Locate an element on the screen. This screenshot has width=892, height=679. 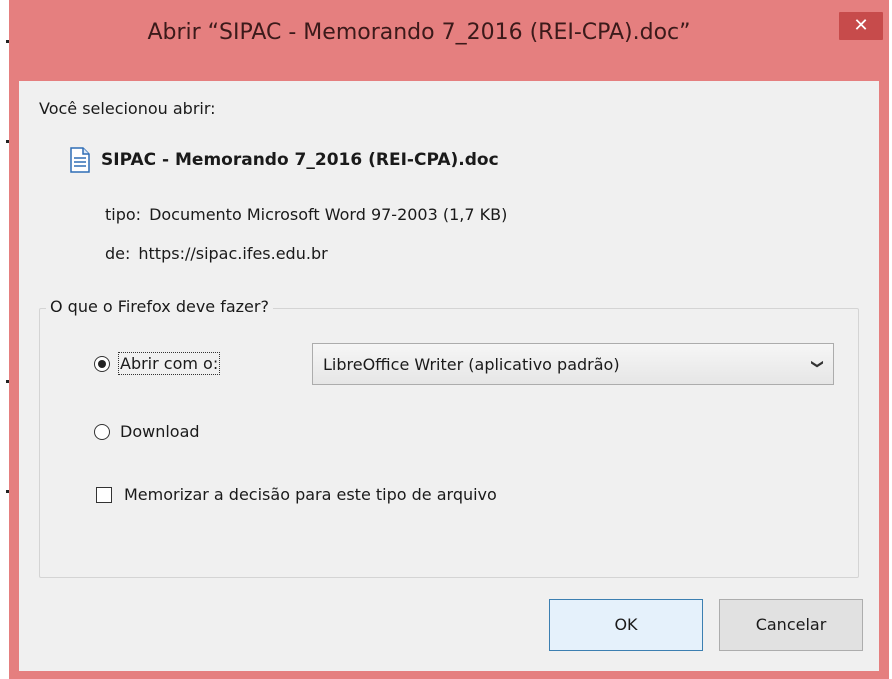
file-source-label: de: is located at coordinates (118, 253).